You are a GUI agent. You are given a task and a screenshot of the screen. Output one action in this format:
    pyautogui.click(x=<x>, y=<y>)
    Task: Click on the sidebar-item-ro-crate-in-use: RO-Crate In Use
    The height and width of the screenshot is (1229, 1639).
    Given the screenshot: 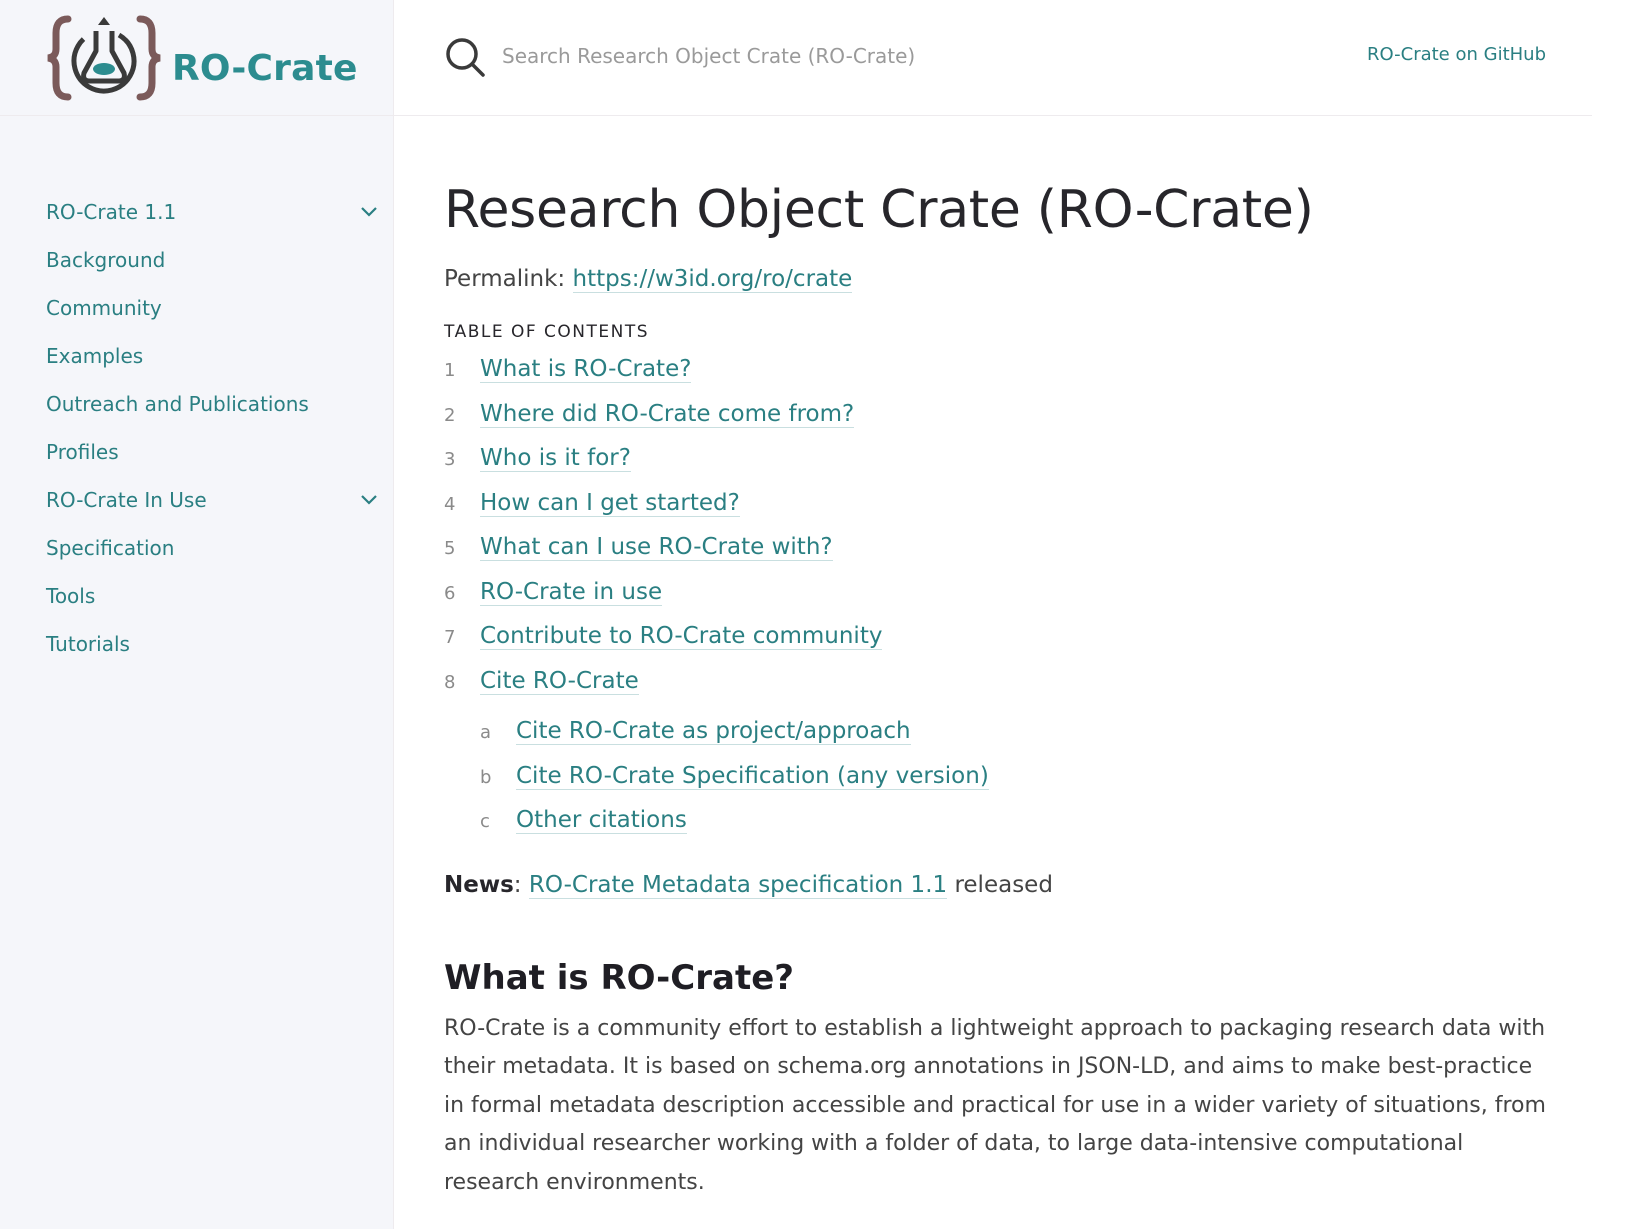 What is the action you would take?
    pyautogui.click(x=196, y=500)
    